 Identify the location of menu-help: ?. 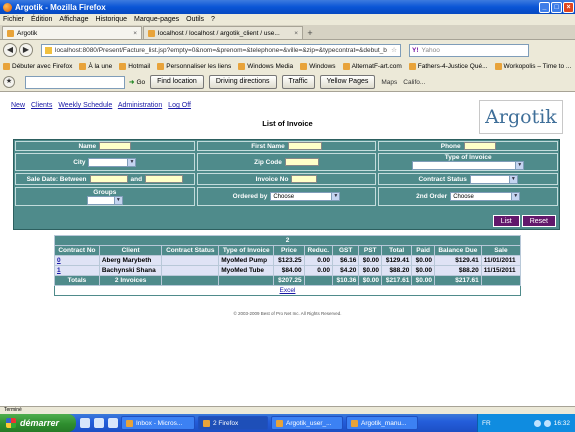
(213, 19).